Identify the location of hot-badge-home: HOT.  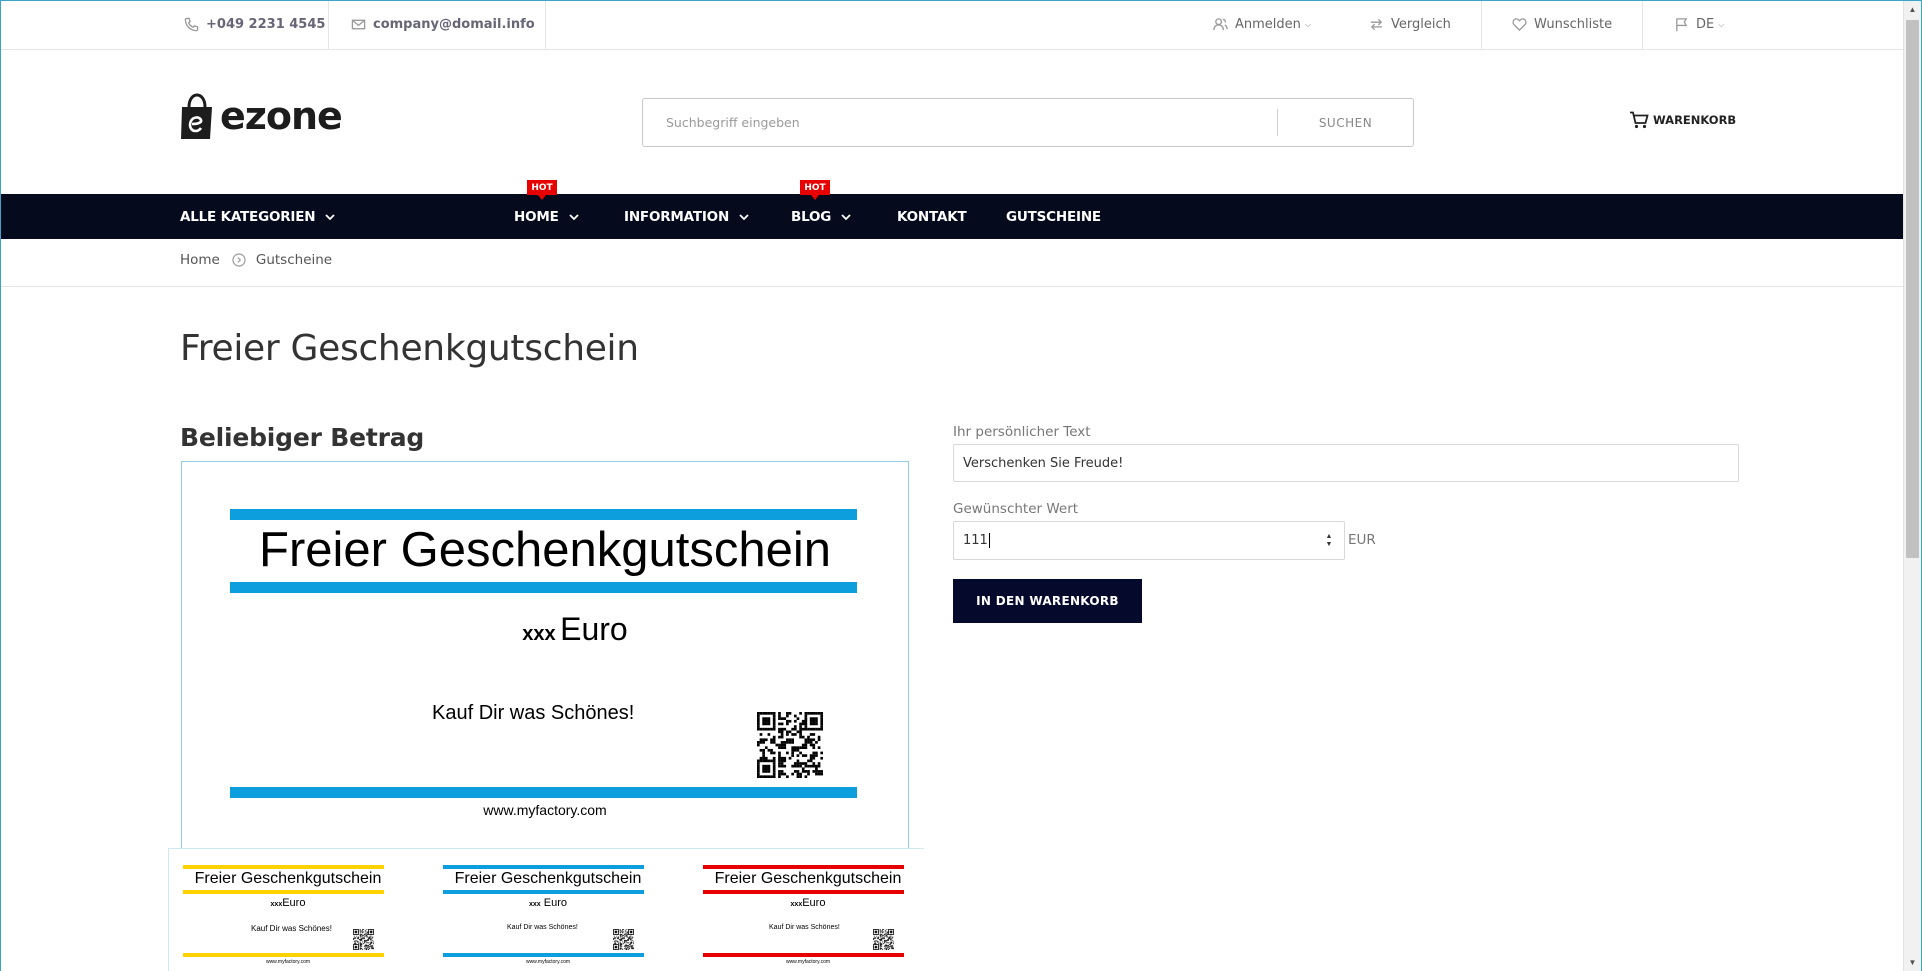
(542, 190).